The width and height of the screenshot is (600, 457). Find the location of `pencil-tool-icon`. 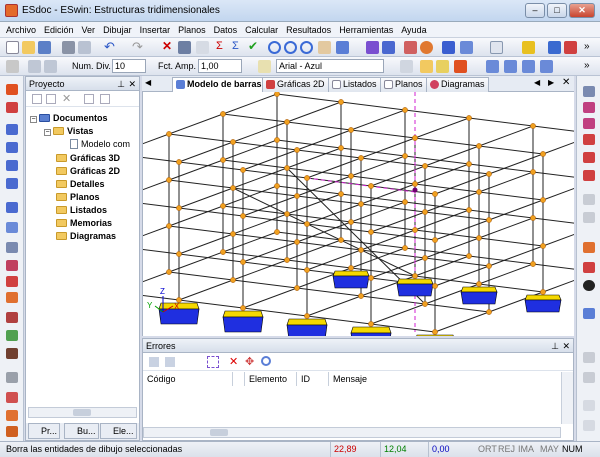

pencil-tool-icon is located at coordinates (12, 281).